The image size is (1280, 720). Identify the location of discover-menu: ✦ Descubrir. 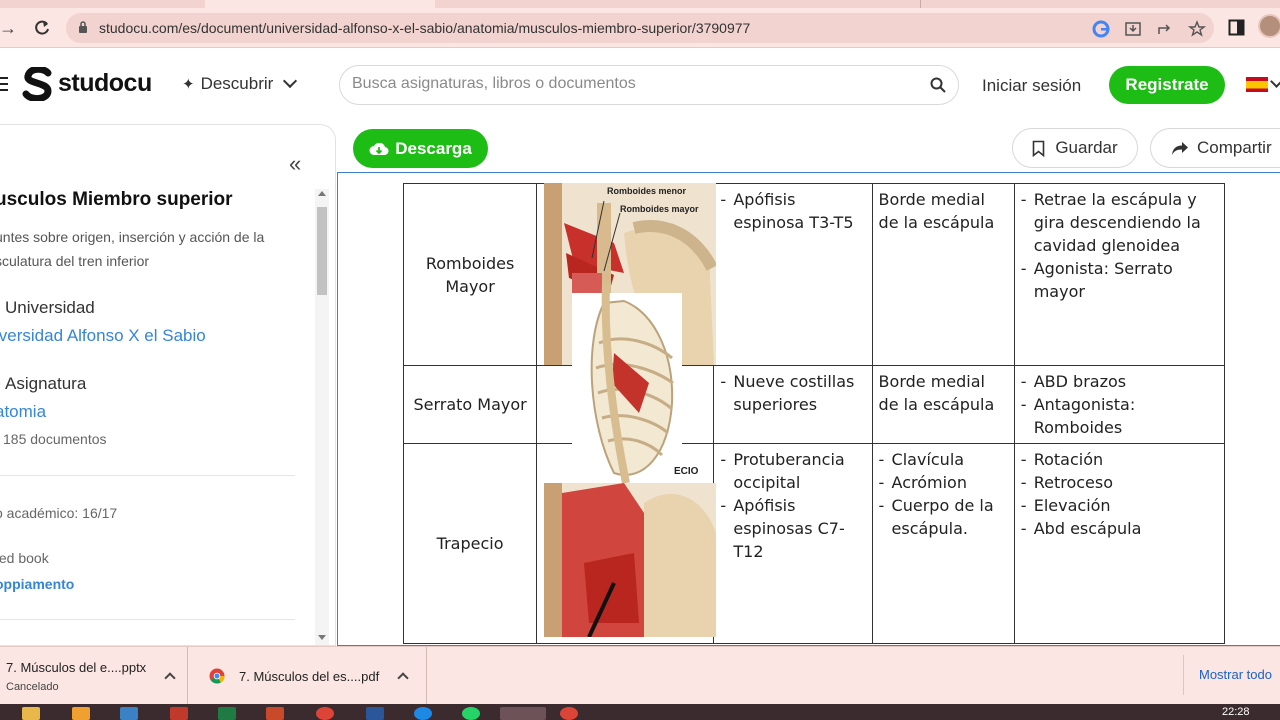
(240, 83).